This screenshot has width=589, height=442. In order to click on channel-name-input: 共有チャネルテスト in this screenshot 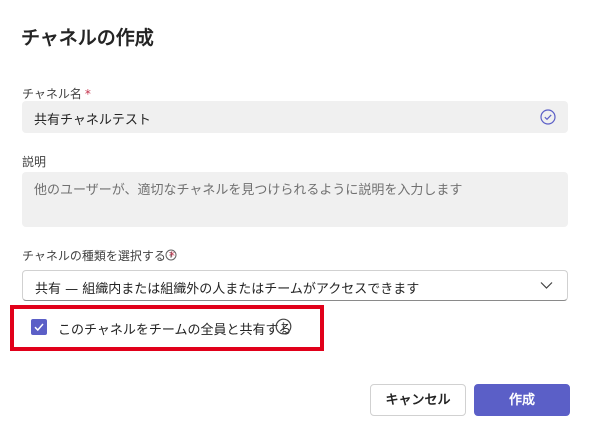, I will do `click(295, 117)`.